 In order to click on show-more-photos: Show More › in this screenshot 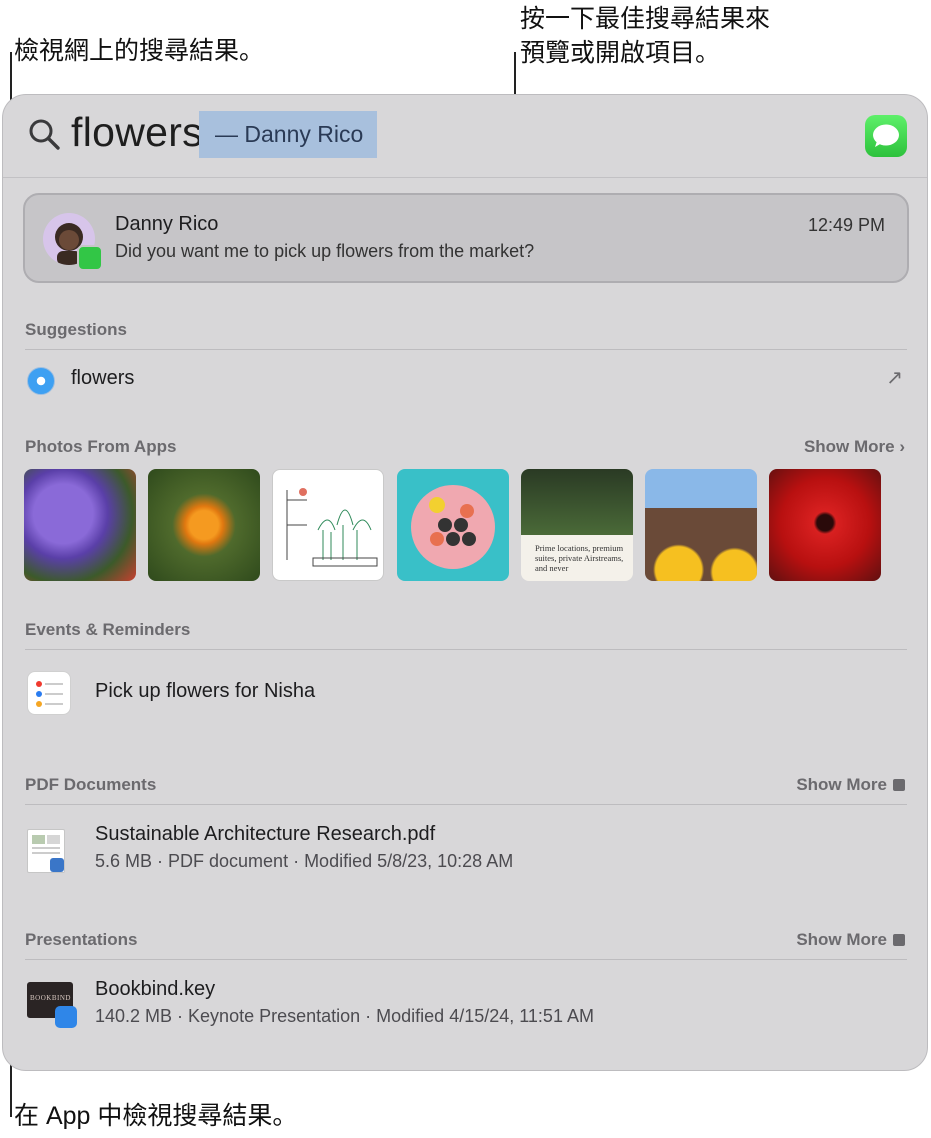, I will do `click(854, 447)`.